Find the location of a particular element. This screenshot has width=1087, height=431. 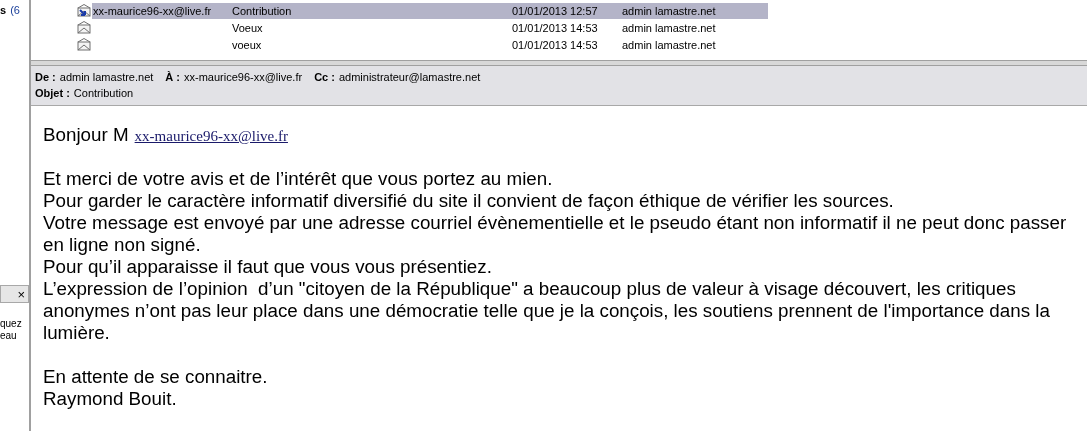

subject-cell-text: Contribution is located at coordinates (262, 10).